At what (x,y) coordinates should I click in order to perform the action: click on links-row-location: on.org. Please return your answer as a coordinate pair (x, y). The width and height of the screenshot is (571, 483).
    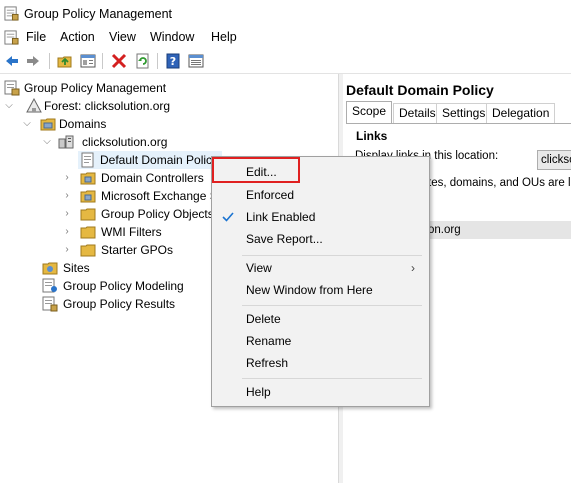
    Looking at the image, I should click on (444, 230).